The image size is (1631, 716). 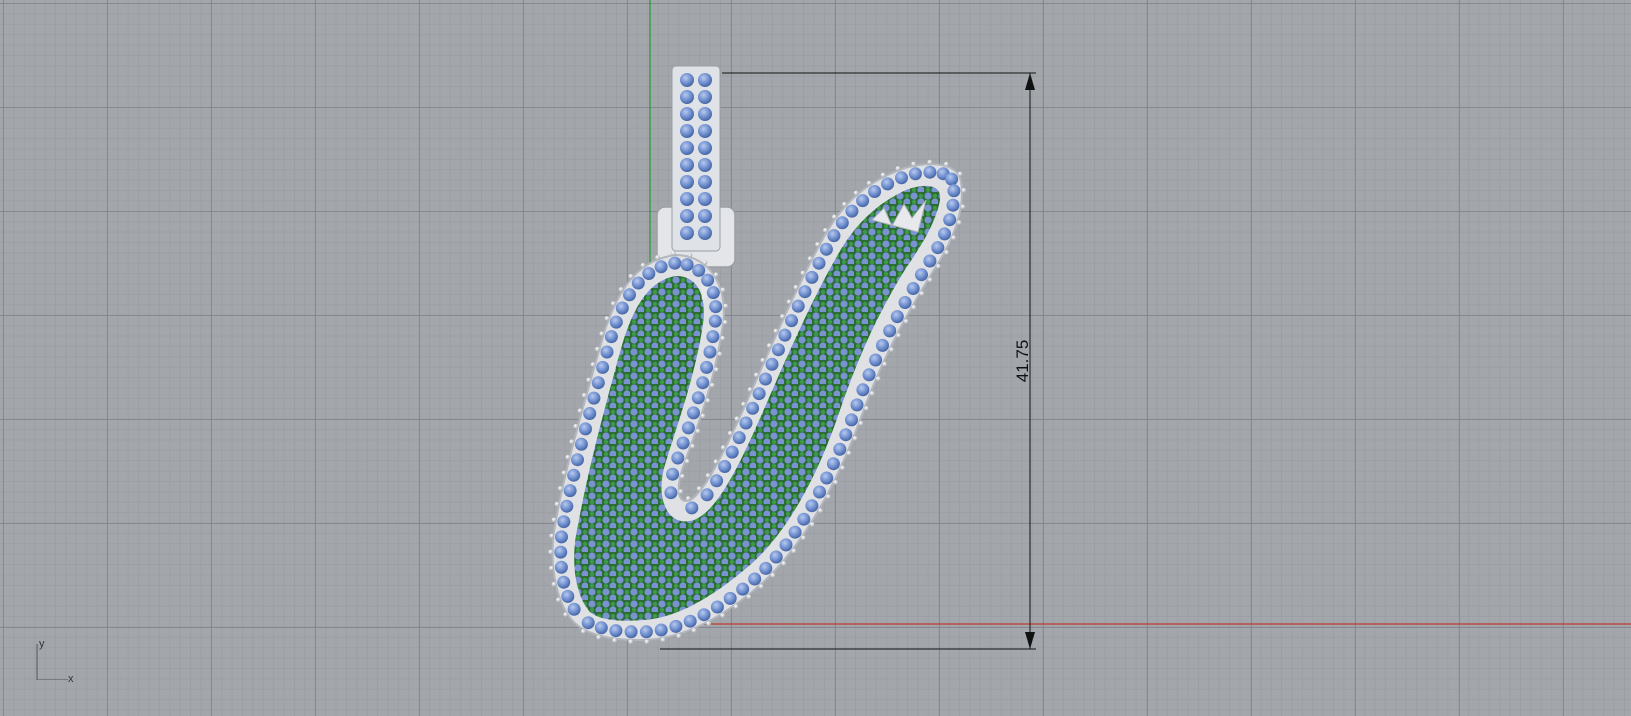 I want to click on dimension-arrow-bottom, so click(x=1030, y=640).